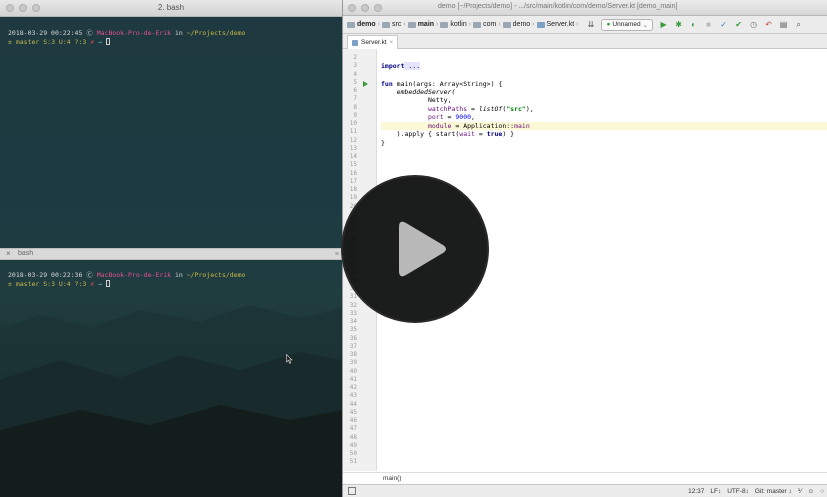  Describe the element at coordinates (353, 379) in the screenshot. I see `line-number: 41` at that location.